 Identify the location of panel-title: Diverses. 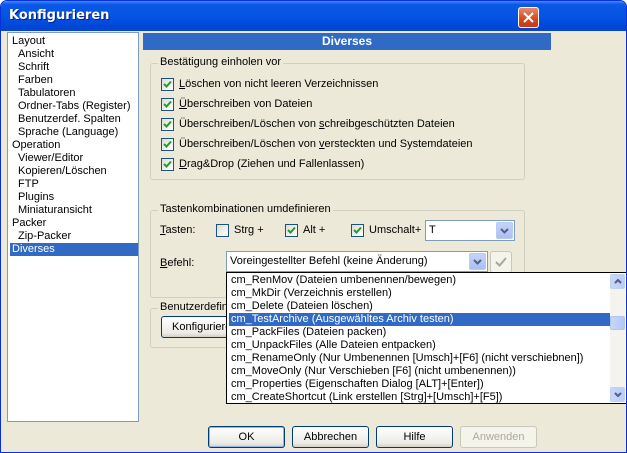
(347, 41).